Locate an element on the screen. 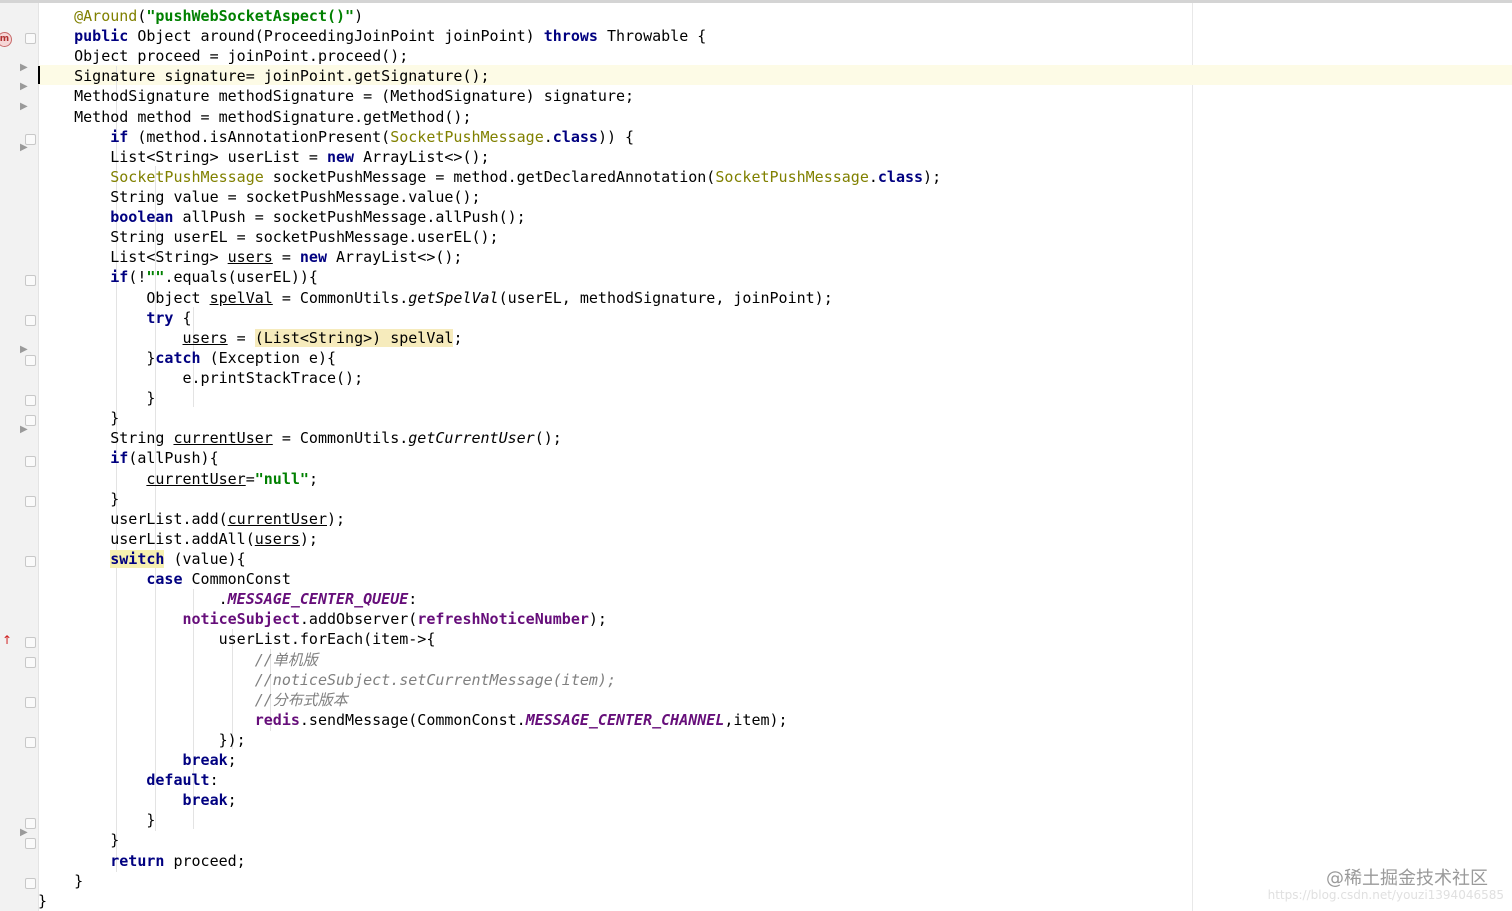  code-line: //noticeSubject.setCurrentMessage(item); is located at coordinates (775, 680).